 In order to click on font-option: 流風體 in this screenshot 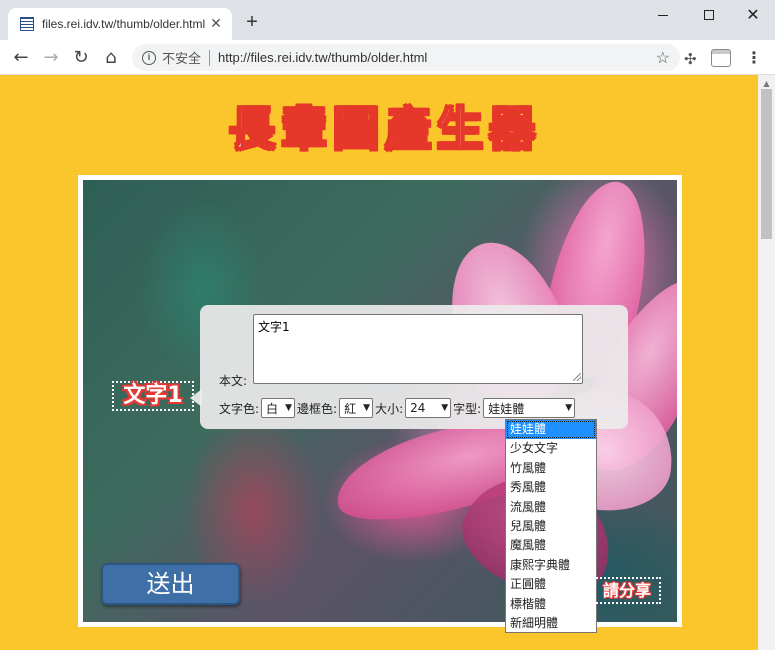, I will do `click(551, 507)`.